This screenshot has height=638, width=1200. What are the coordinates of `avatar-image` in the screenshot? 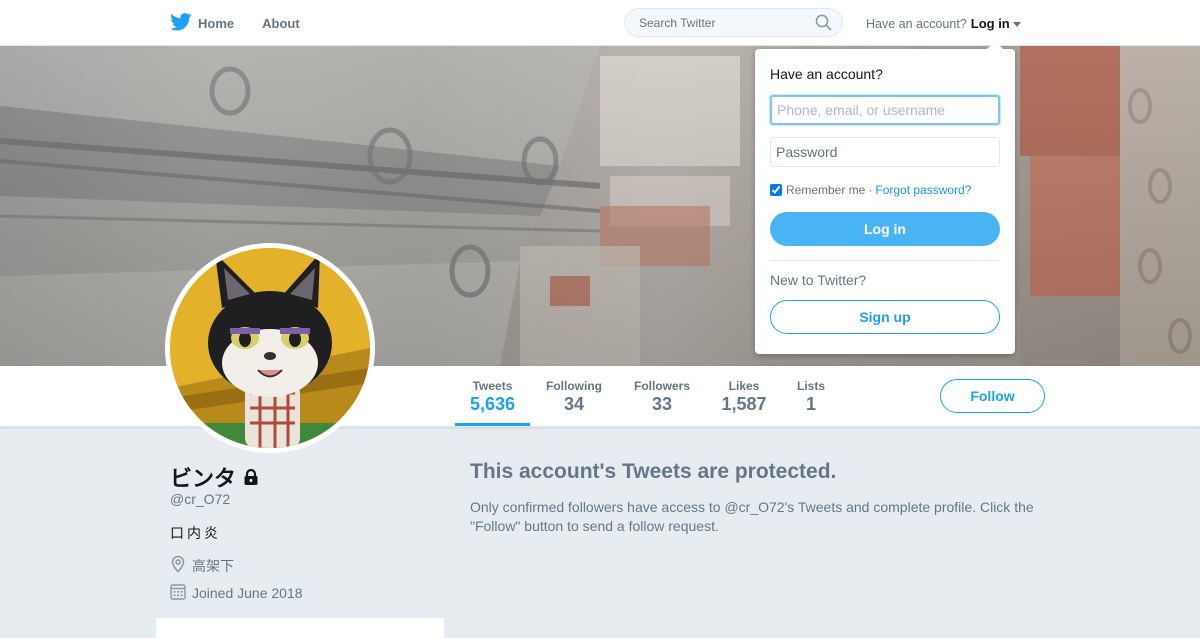 It's located at (270, 348).